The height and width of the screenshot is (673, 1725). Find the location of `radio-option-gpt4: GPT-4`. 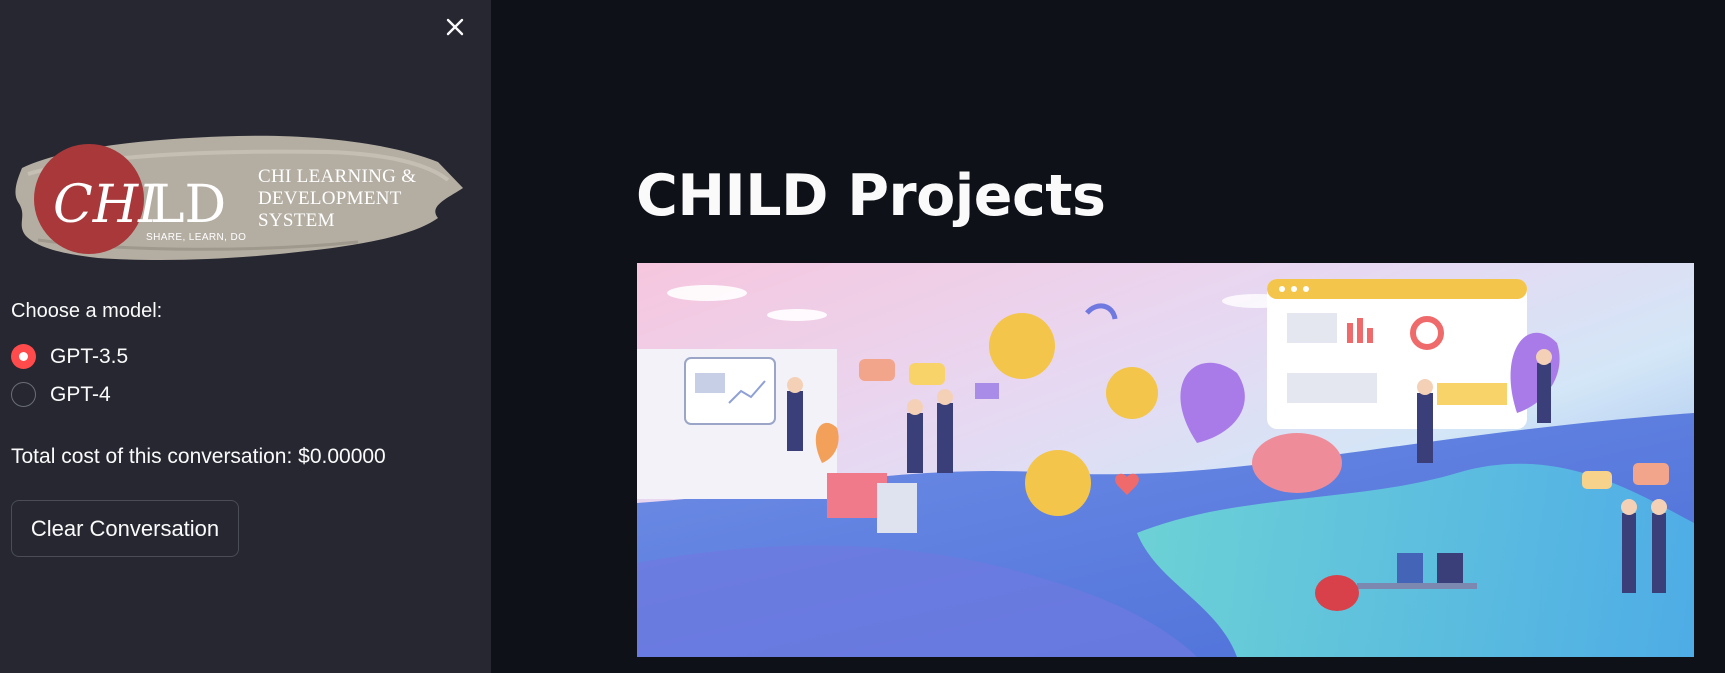

radio-option-gpt4: GPT-4 is located at coordinates (61, 394).